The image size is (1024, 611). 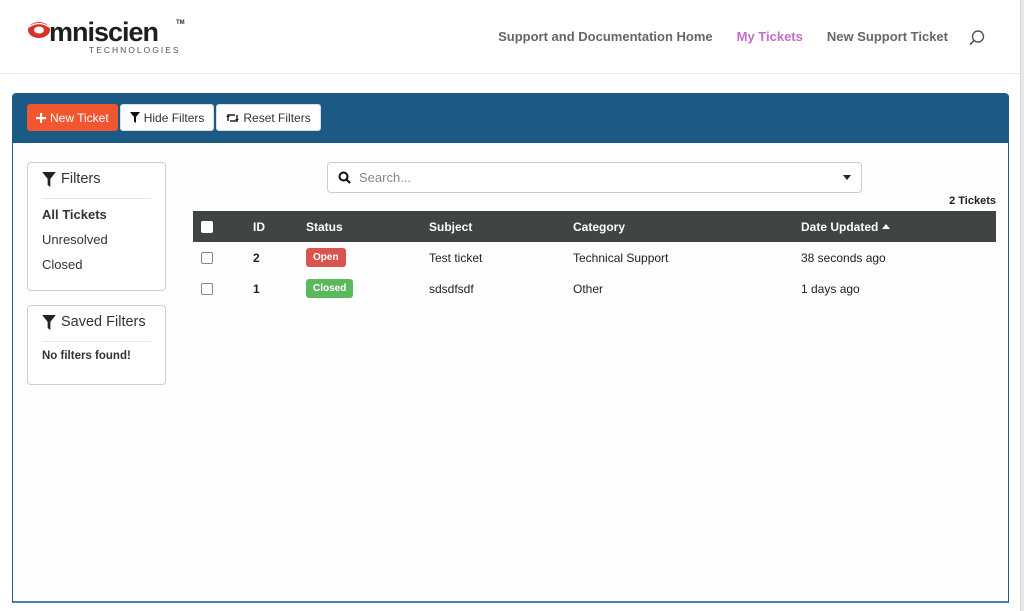 I want to click on nav-new-support-ticket: New Support Ticket, so click(x=887, y=36).